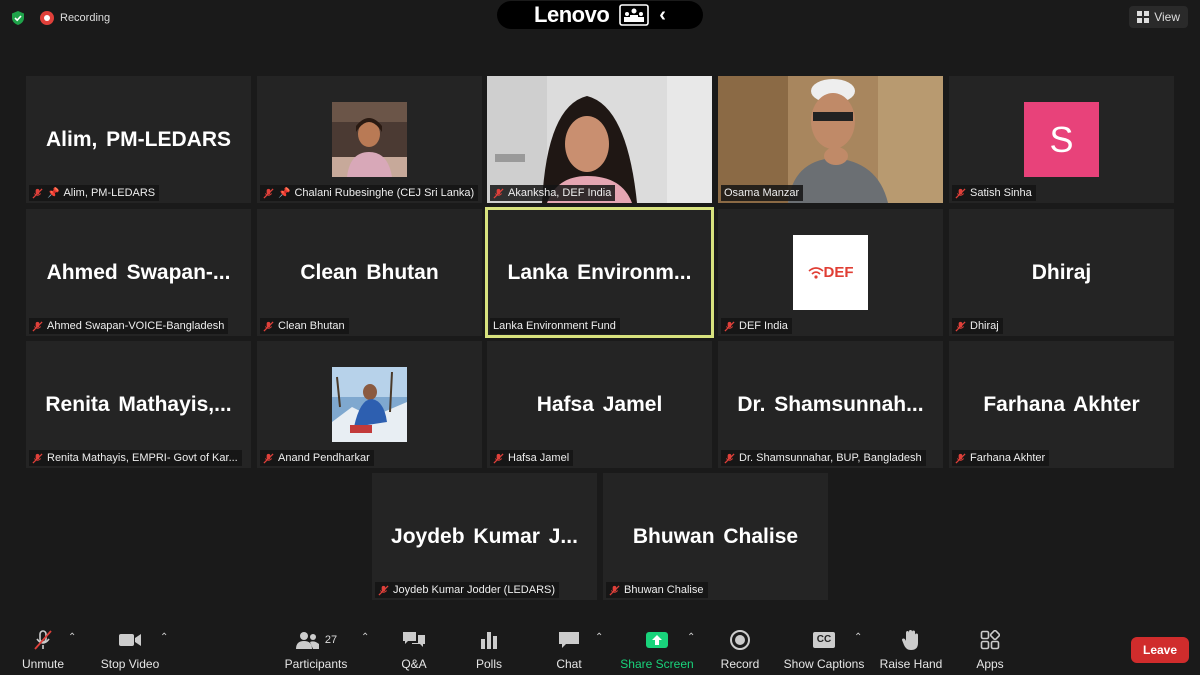 The image size is (1200, 675). Describe the element at coordinates (414, 639) in the screenshot. I see `qa-icon` at that location.